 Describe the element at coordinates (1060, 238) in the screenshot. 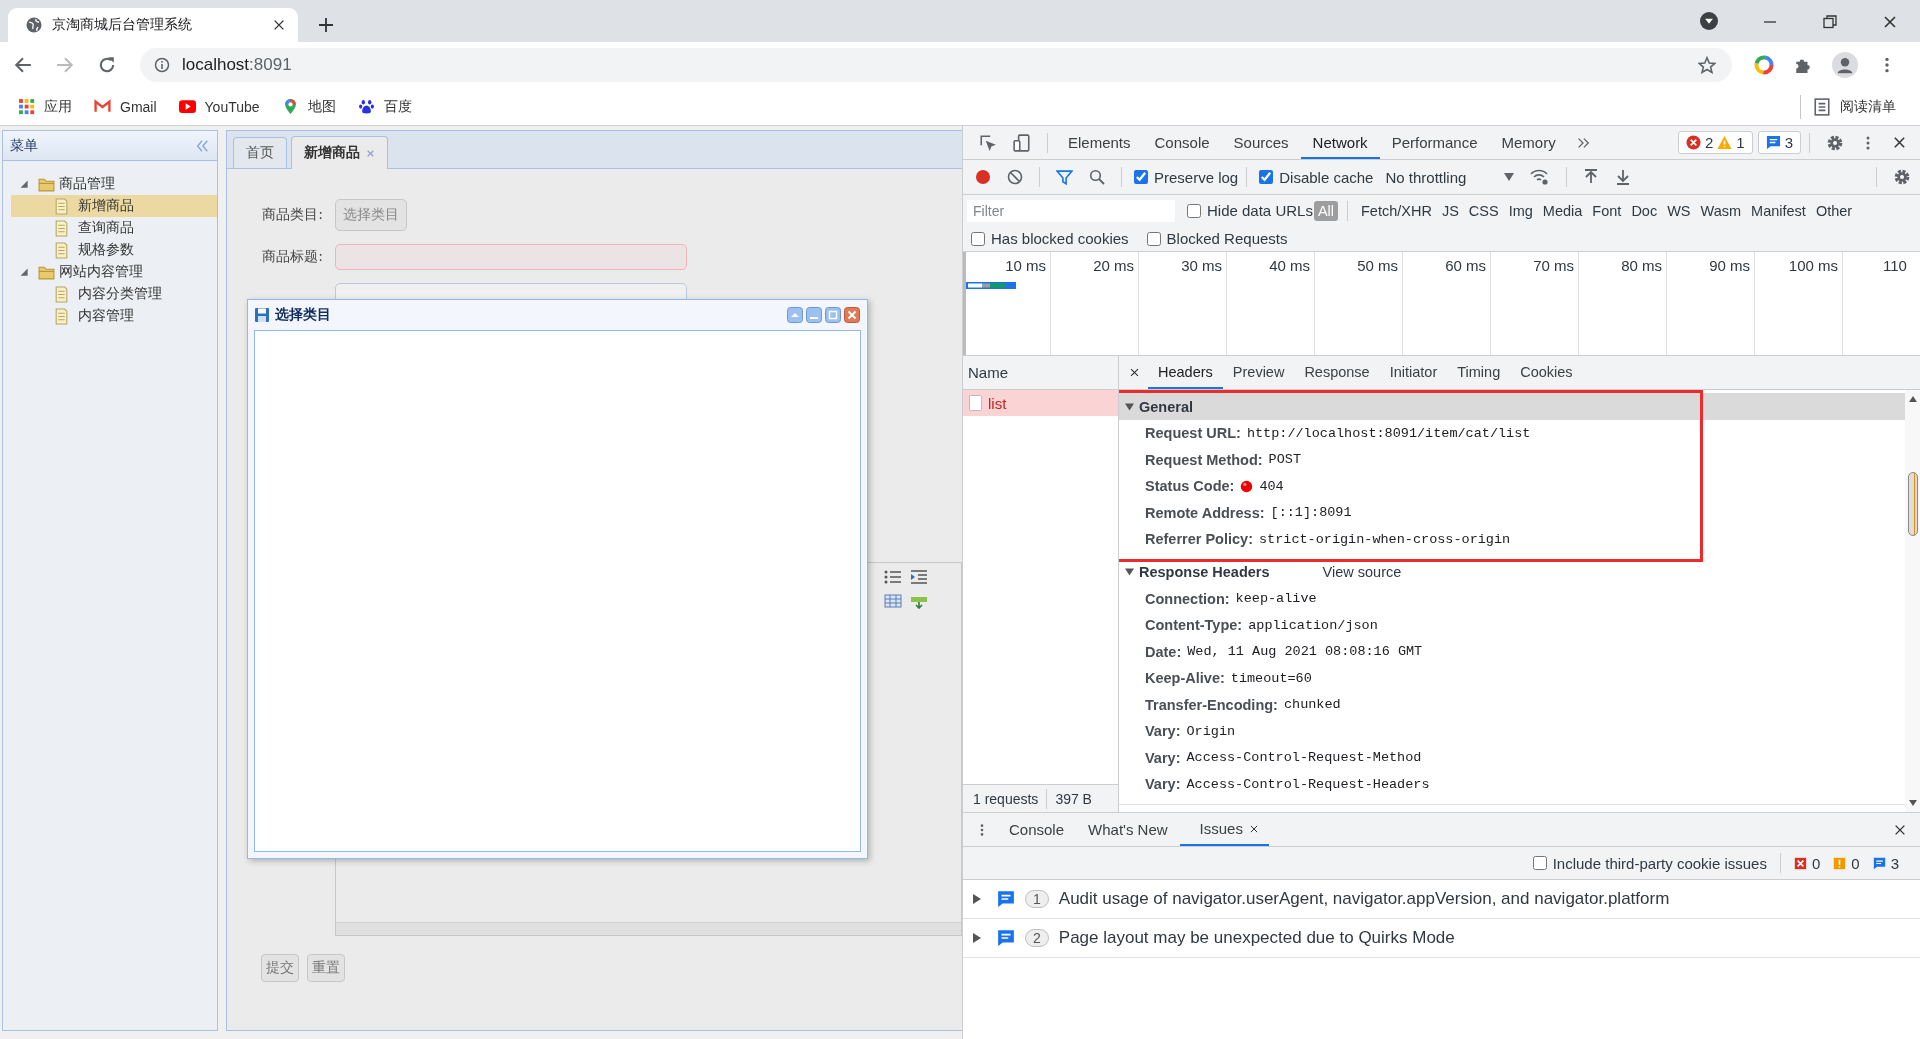

I see `checkbox-label: Has blocked cookies` at that location.